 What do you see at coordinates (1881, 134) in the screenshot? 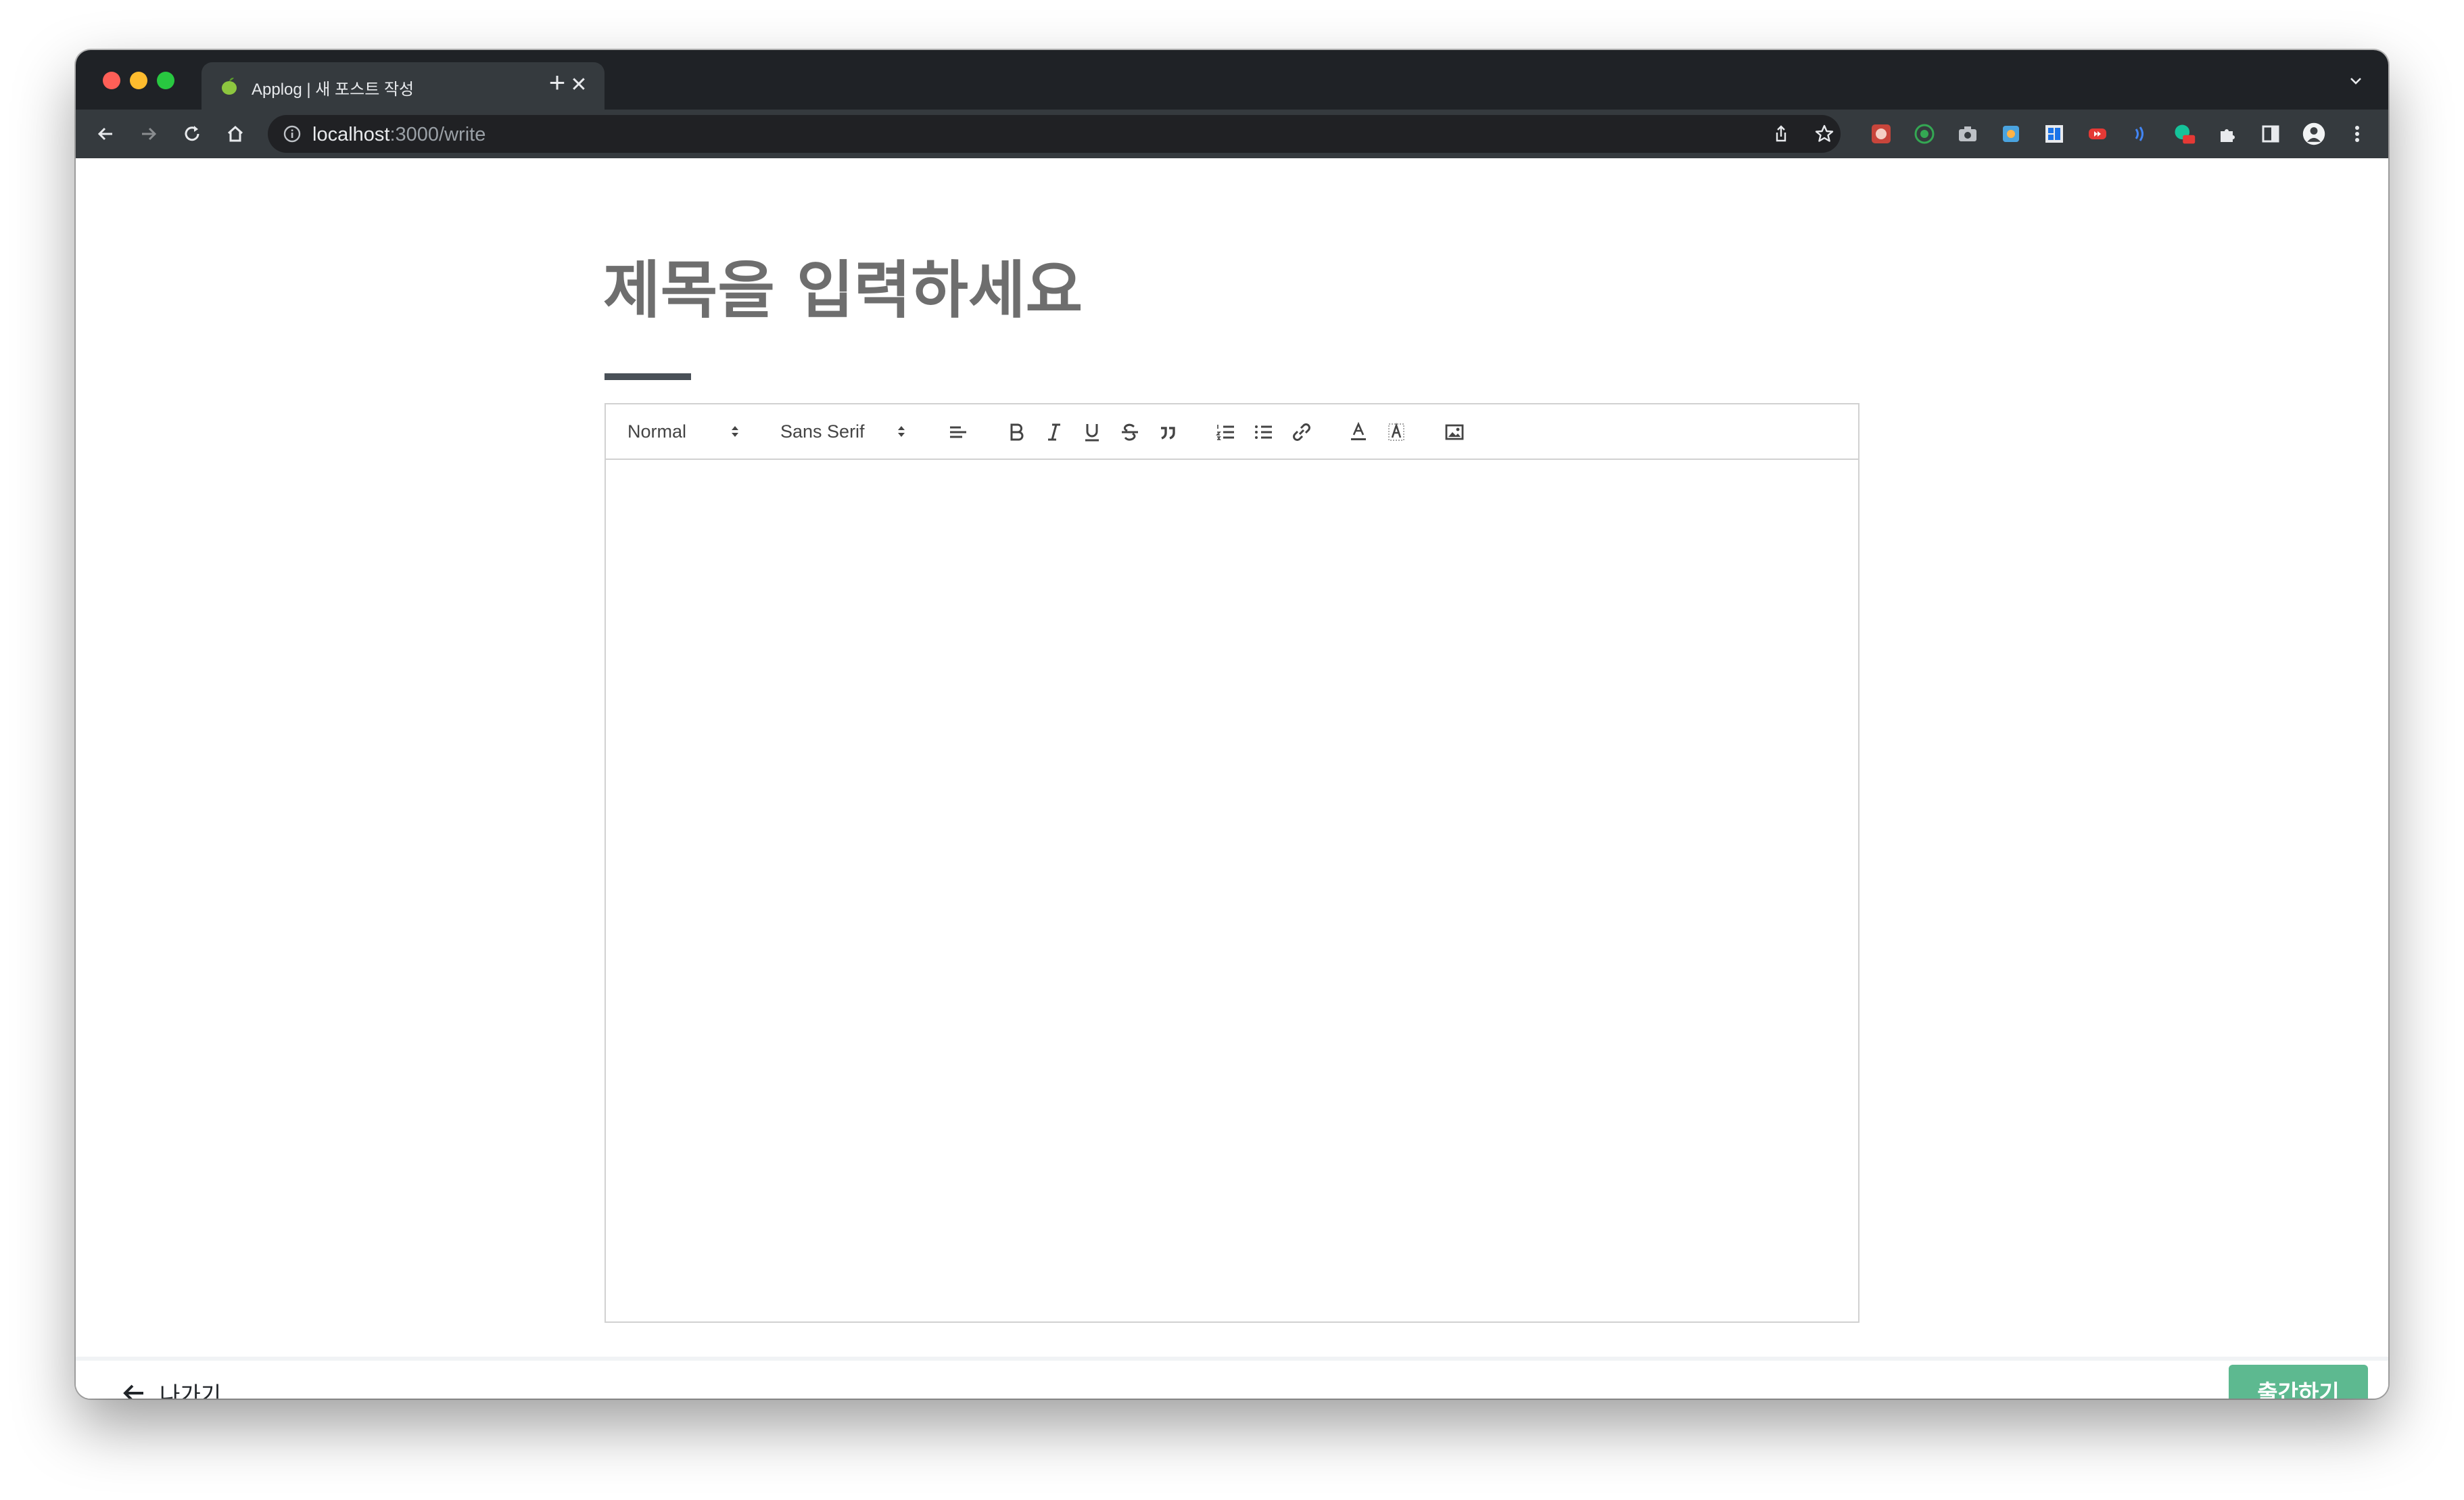
I see `extension-1-icon` at bounding box center [1881, 134].